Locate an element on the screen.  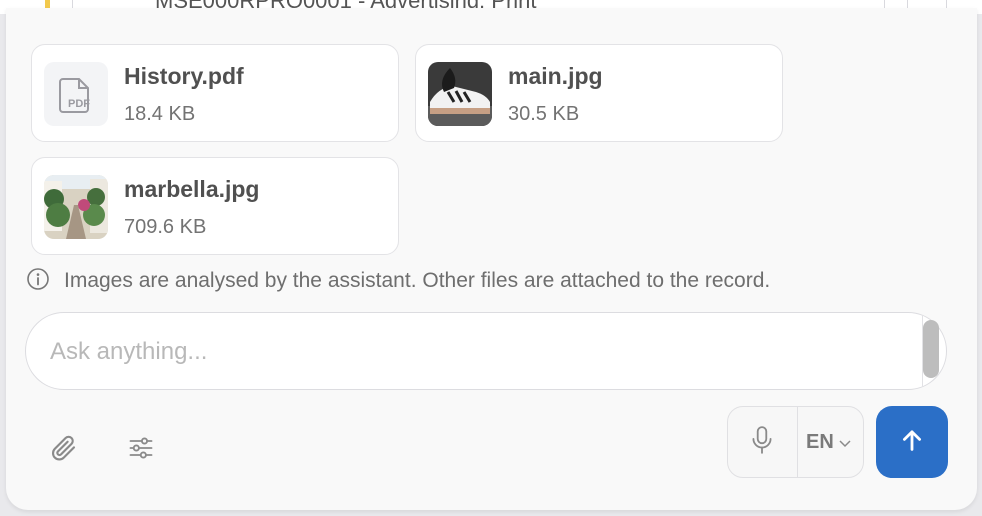
attachment-size: 18.4 KB is located at coordinates (160, 114).